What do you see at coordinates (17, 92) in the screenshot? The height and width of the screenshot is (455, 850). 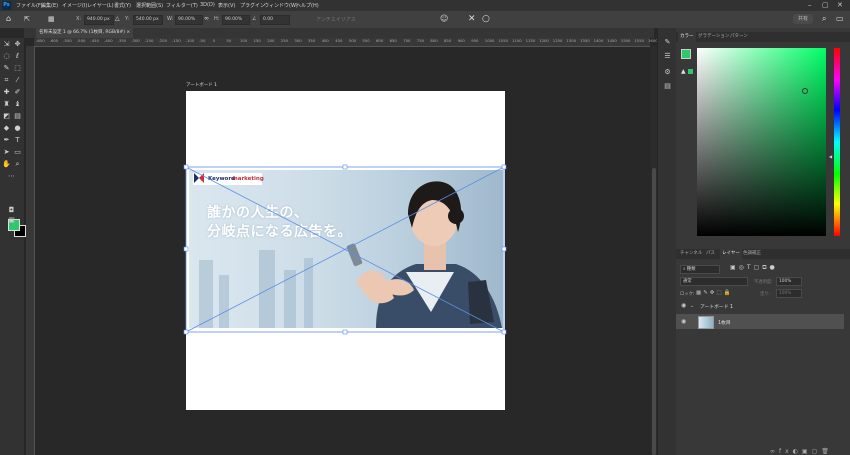 I see `brush-tool-icon: ✐` at bounding box center [17, 92].